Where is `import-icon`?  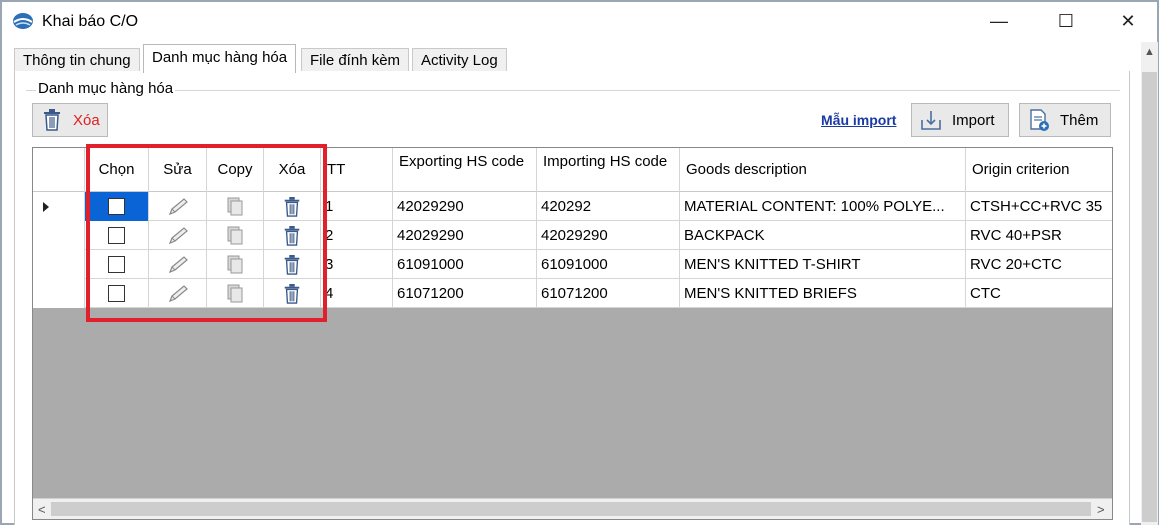 import-icon is located at coordinates (931, 120).